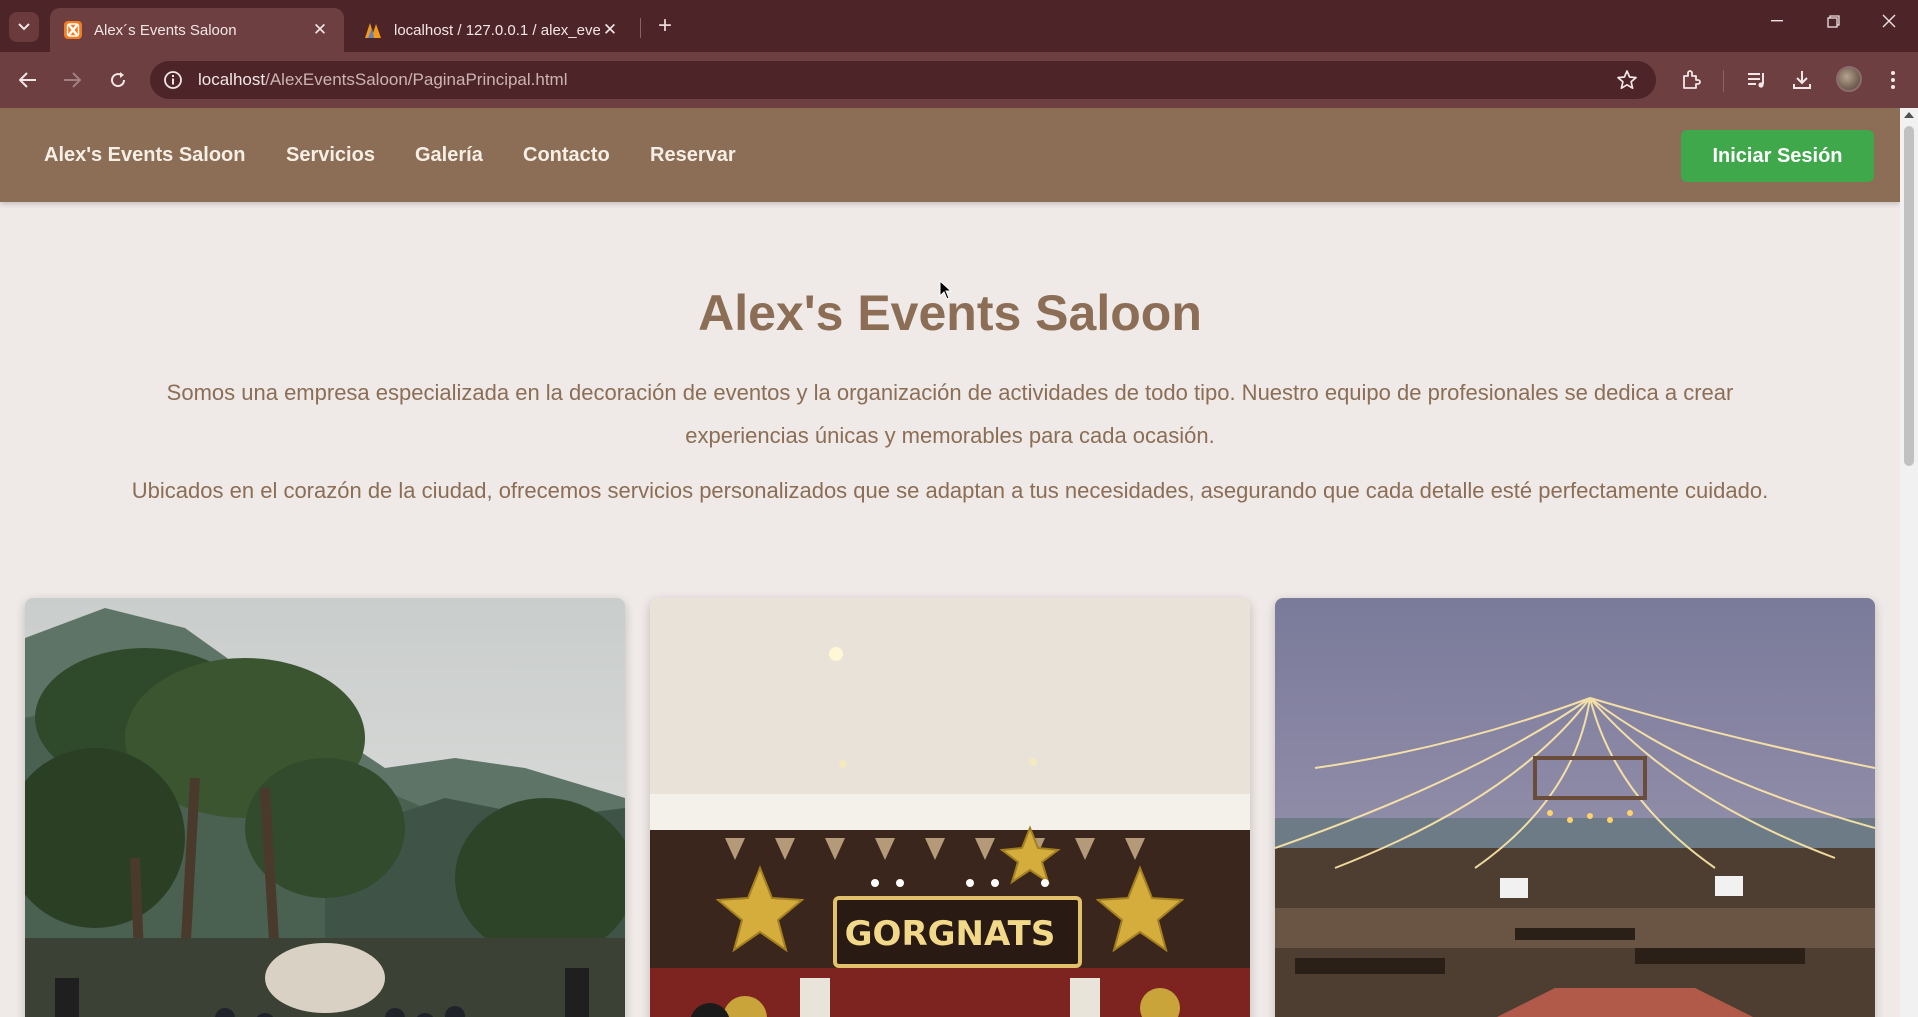  I want to click on gallery-image-wedding, so click(325, 807).